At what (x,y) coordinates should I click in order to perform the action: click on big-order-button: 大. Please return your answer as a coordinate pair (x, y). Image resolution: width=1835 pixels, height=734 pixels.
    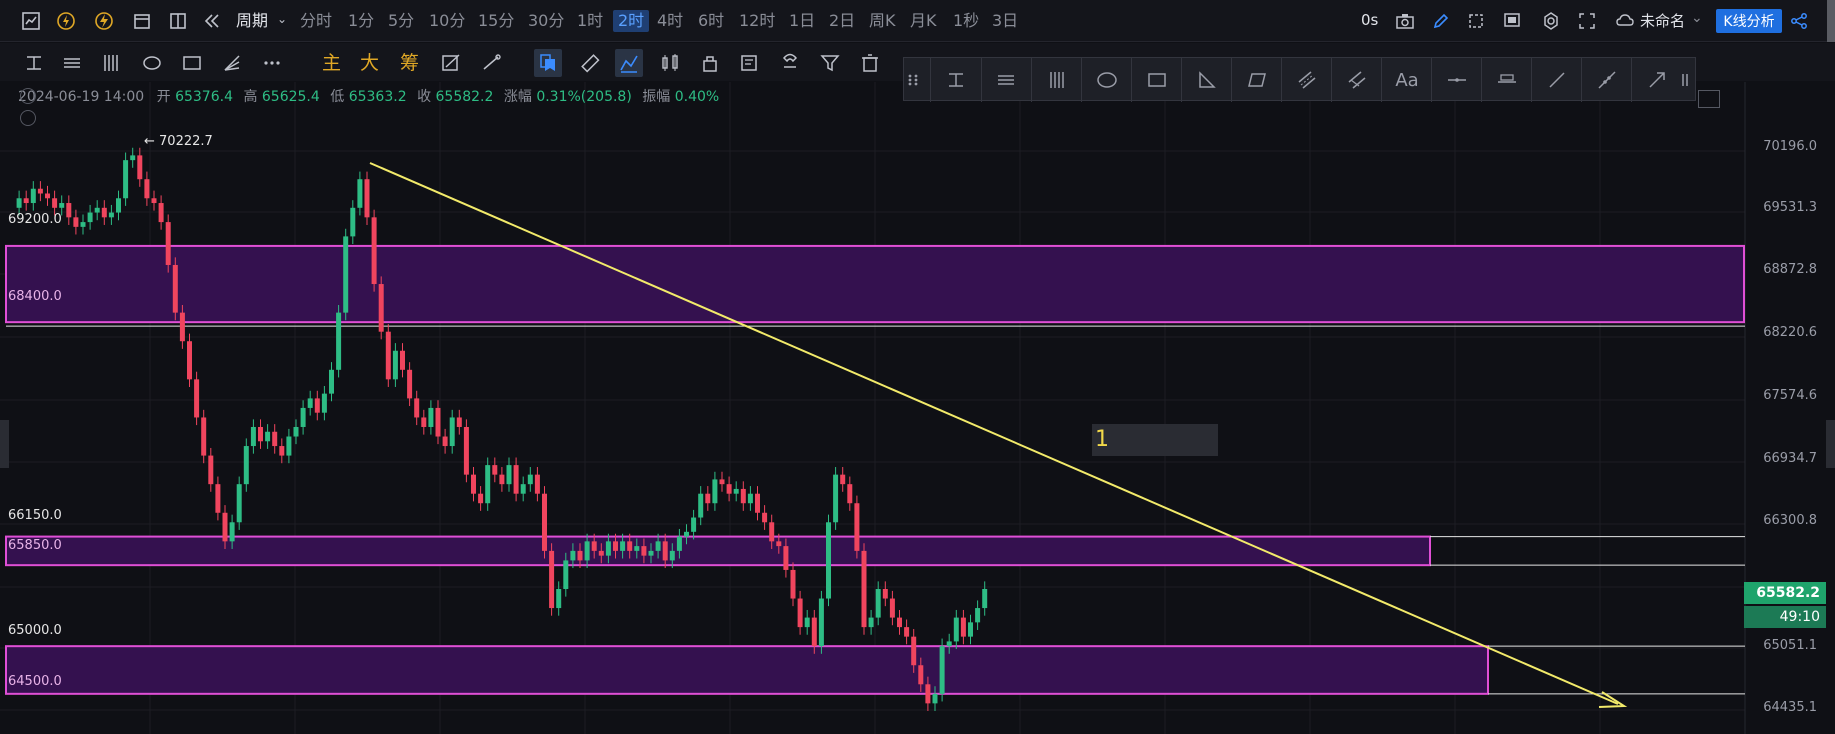
    Looking at the image, I should click on (369, 63).